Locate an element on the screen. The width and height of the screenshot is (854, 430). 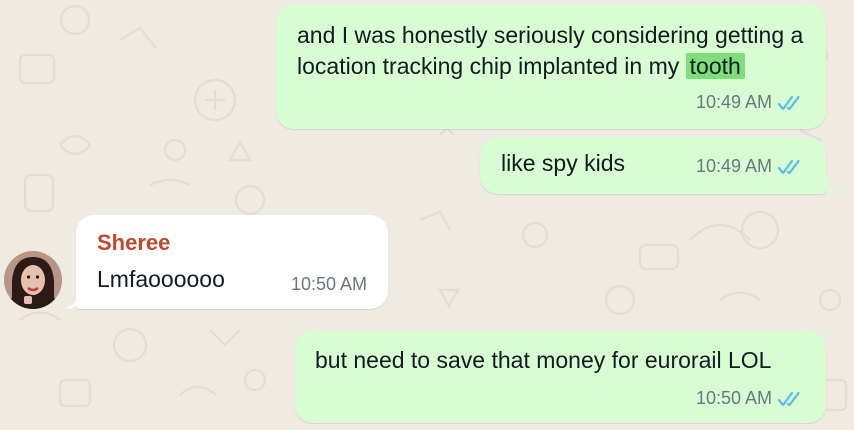
message-text: like spy kids is located at coordinates (563, 163).